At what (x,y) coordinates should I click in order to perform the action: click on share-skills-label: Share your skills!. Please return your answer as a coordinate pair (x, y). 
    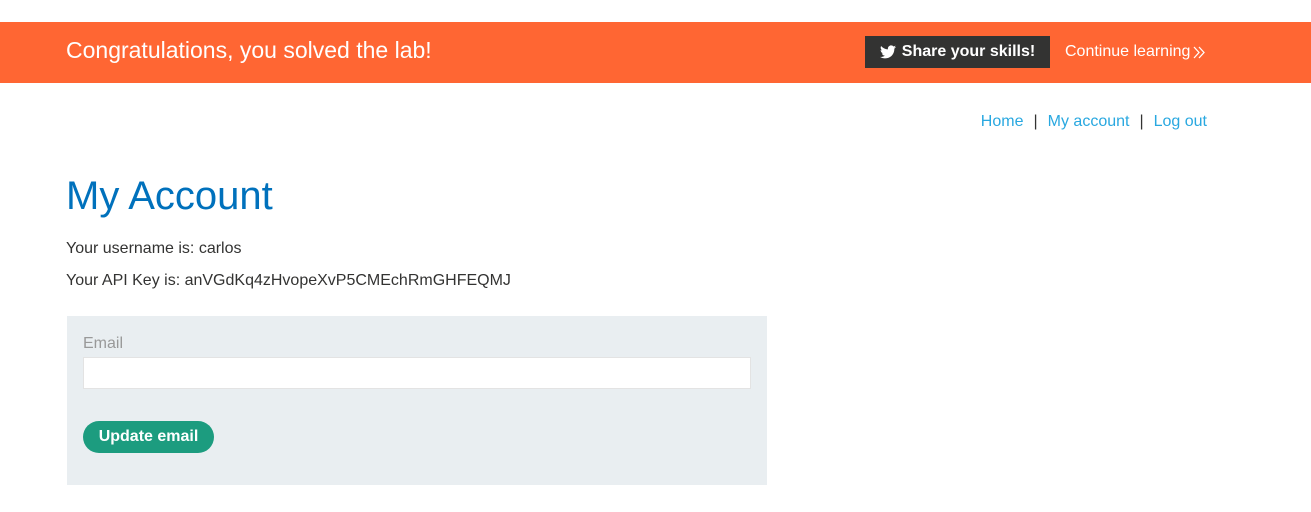
    Looking at the image, I should click on (968, 51).